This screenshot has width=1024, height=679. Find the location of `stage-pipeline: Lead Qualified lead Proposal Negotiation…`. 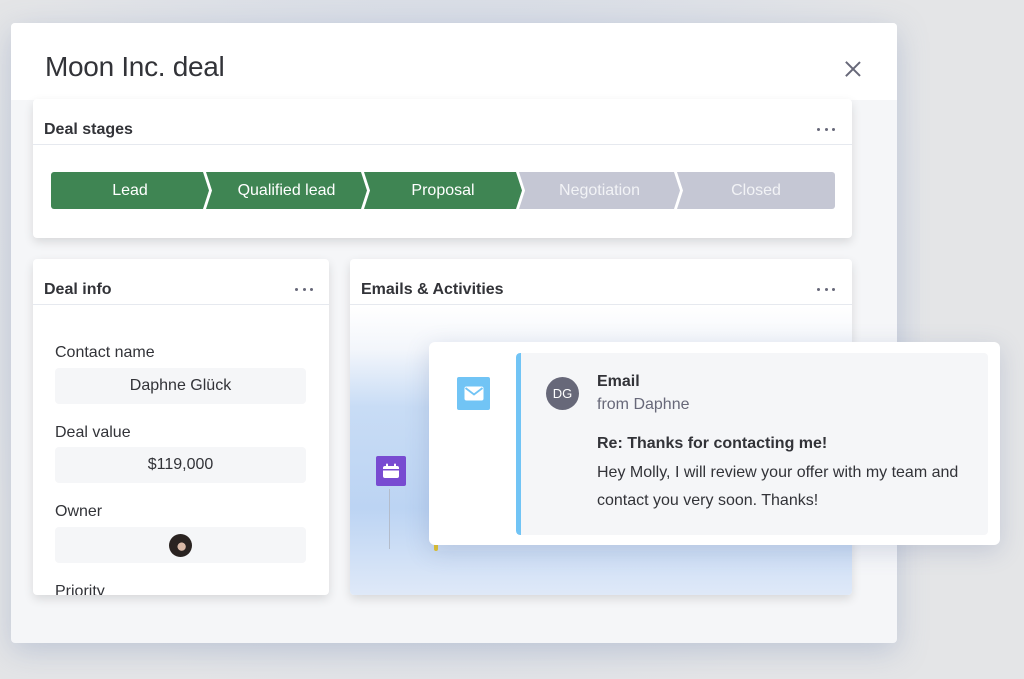

stage-pipeline: Lead Qualified lead Proposal Negotiation… is located at coordinates (443, 190).